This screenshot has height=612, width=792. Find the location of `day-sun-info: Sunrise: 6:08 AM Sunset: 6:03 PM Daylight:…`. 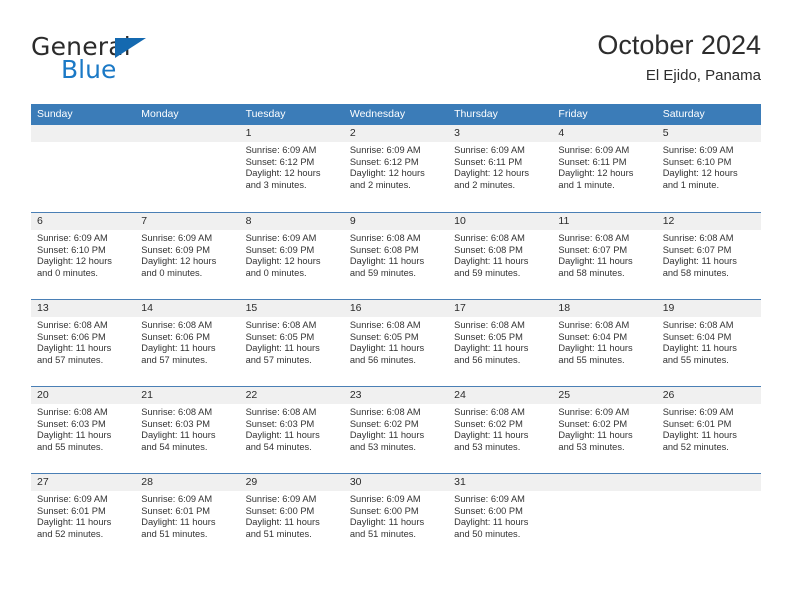

day-sun-info: Sunrise: 6:08 AM Sunset: 6:03 PM Daylight:… is located at coordinates (187, 428).